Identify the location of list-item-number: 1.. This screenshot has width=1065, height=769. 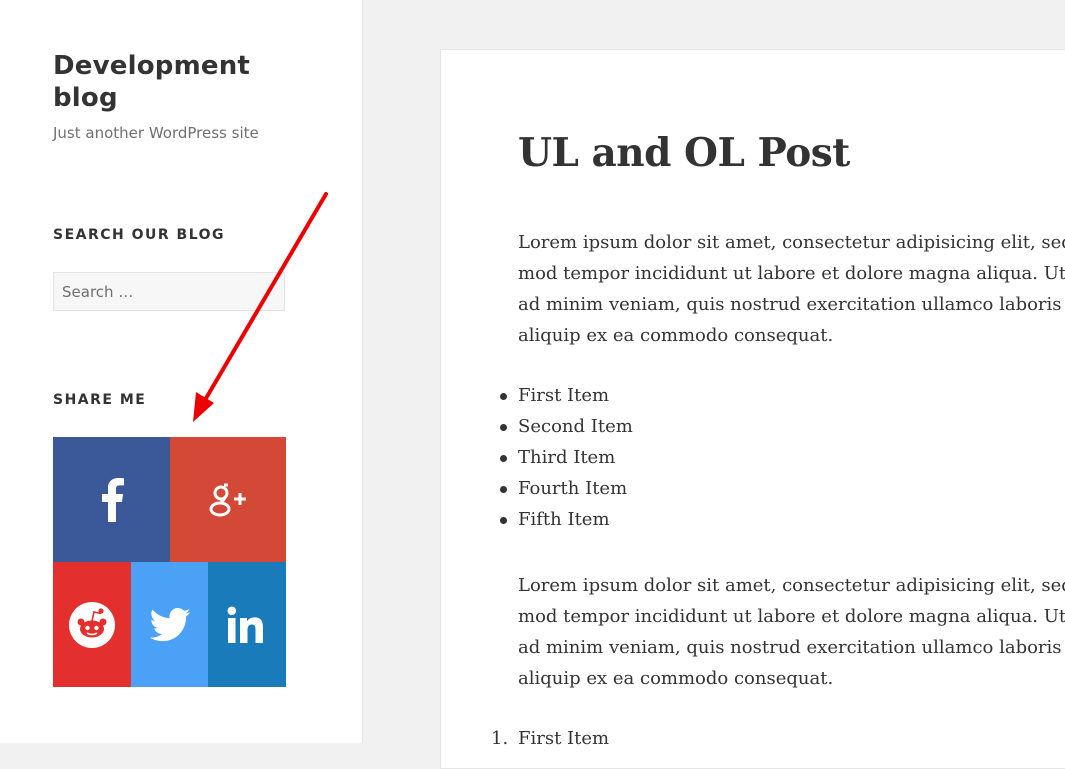
(500, 738).